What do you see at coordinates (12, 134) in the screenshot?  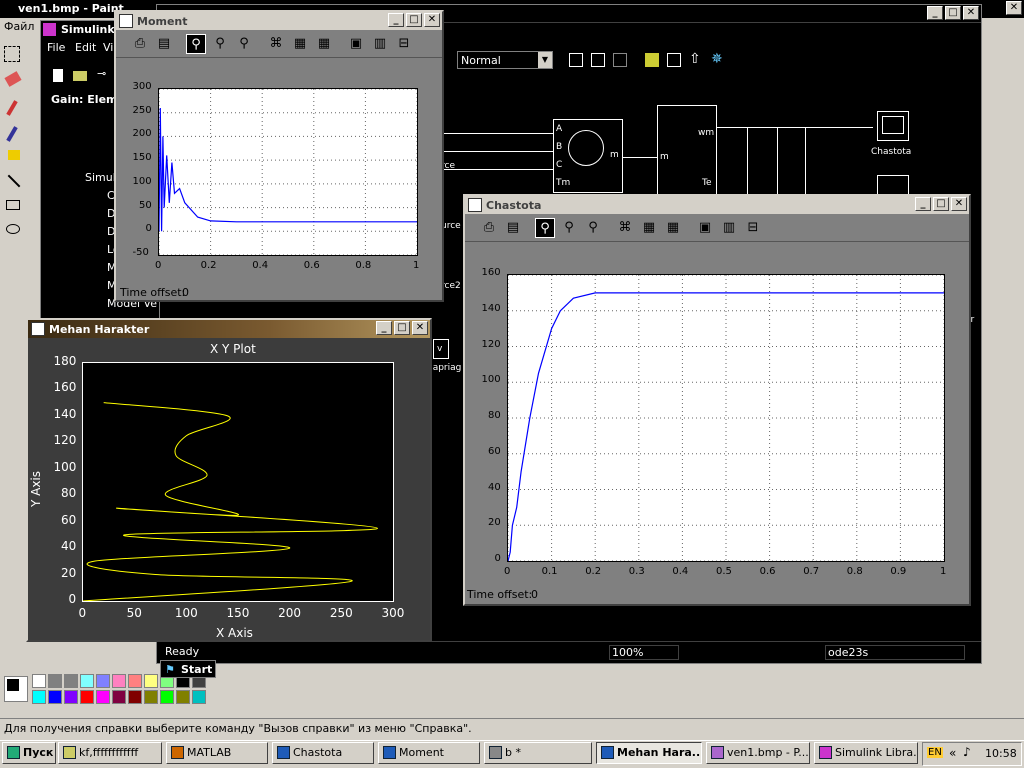 I see `pencil-tool-icon` at bounding box center [12, 134].